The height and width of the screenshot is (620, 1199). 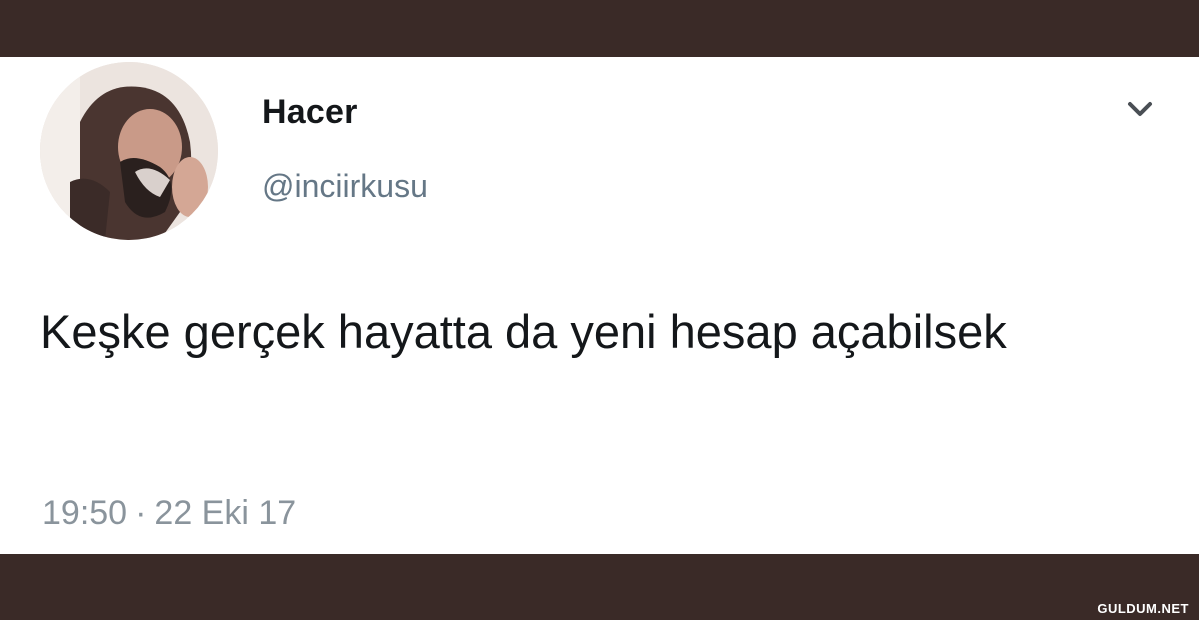 What do you see at coordinates (1143, 608) in the screenshot?
I see `watermark: GULDUM.NET` at bounding box center [1143, 608].